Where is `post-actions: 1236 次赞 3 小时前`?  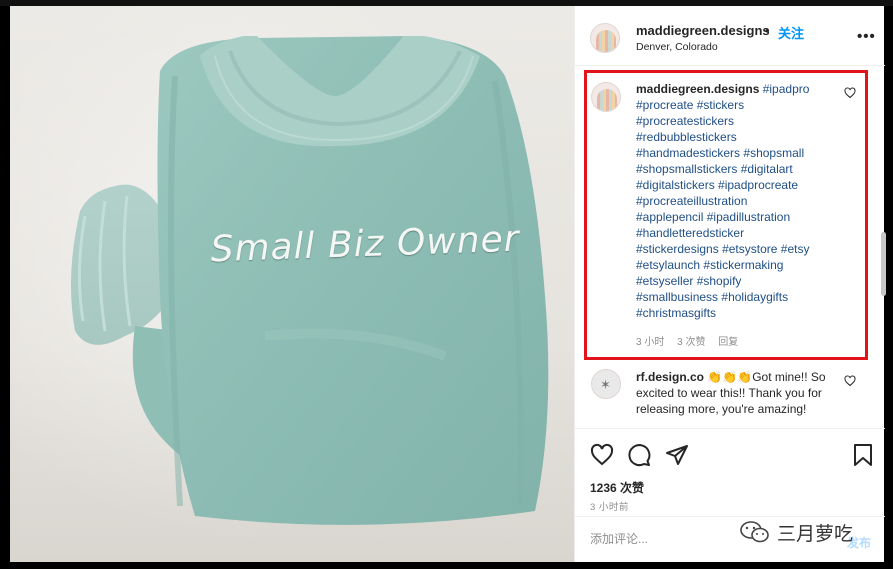 post-actions: 1236 次赞 3 小时前 is located at coordinates (730, 470).